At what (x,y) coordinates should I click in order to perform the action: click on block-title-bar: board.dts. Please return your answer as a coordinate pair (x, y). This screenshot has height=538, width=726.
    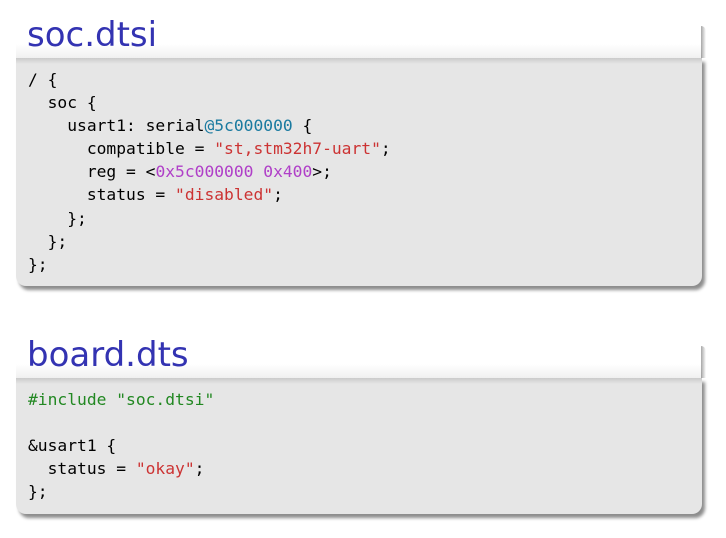
    Looking at the image, I should click on (361, 355).